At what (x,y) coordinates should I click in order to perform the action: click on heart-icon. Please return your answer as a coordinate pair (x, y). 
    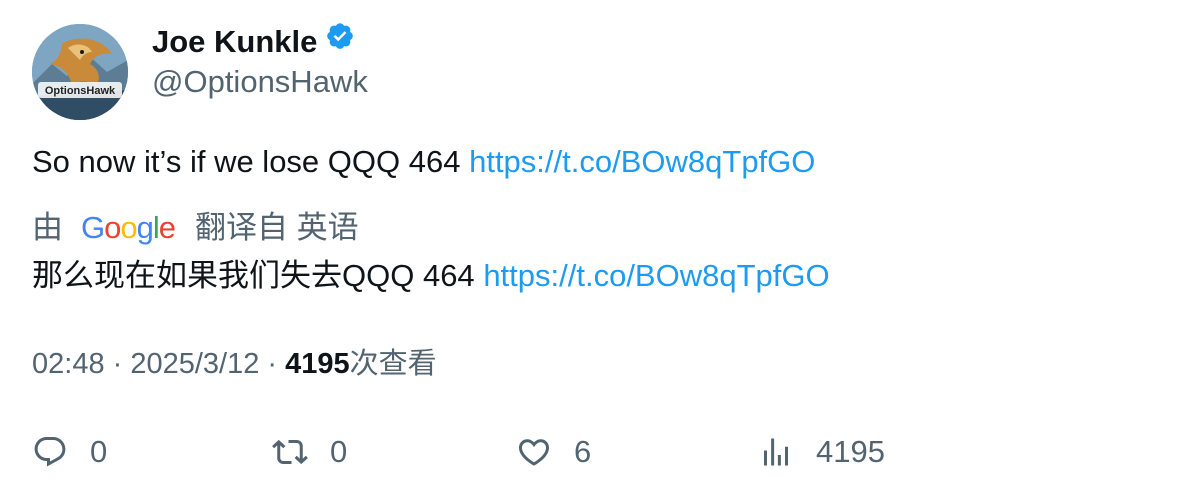
    Looking at the image, I should click on (534, 452).